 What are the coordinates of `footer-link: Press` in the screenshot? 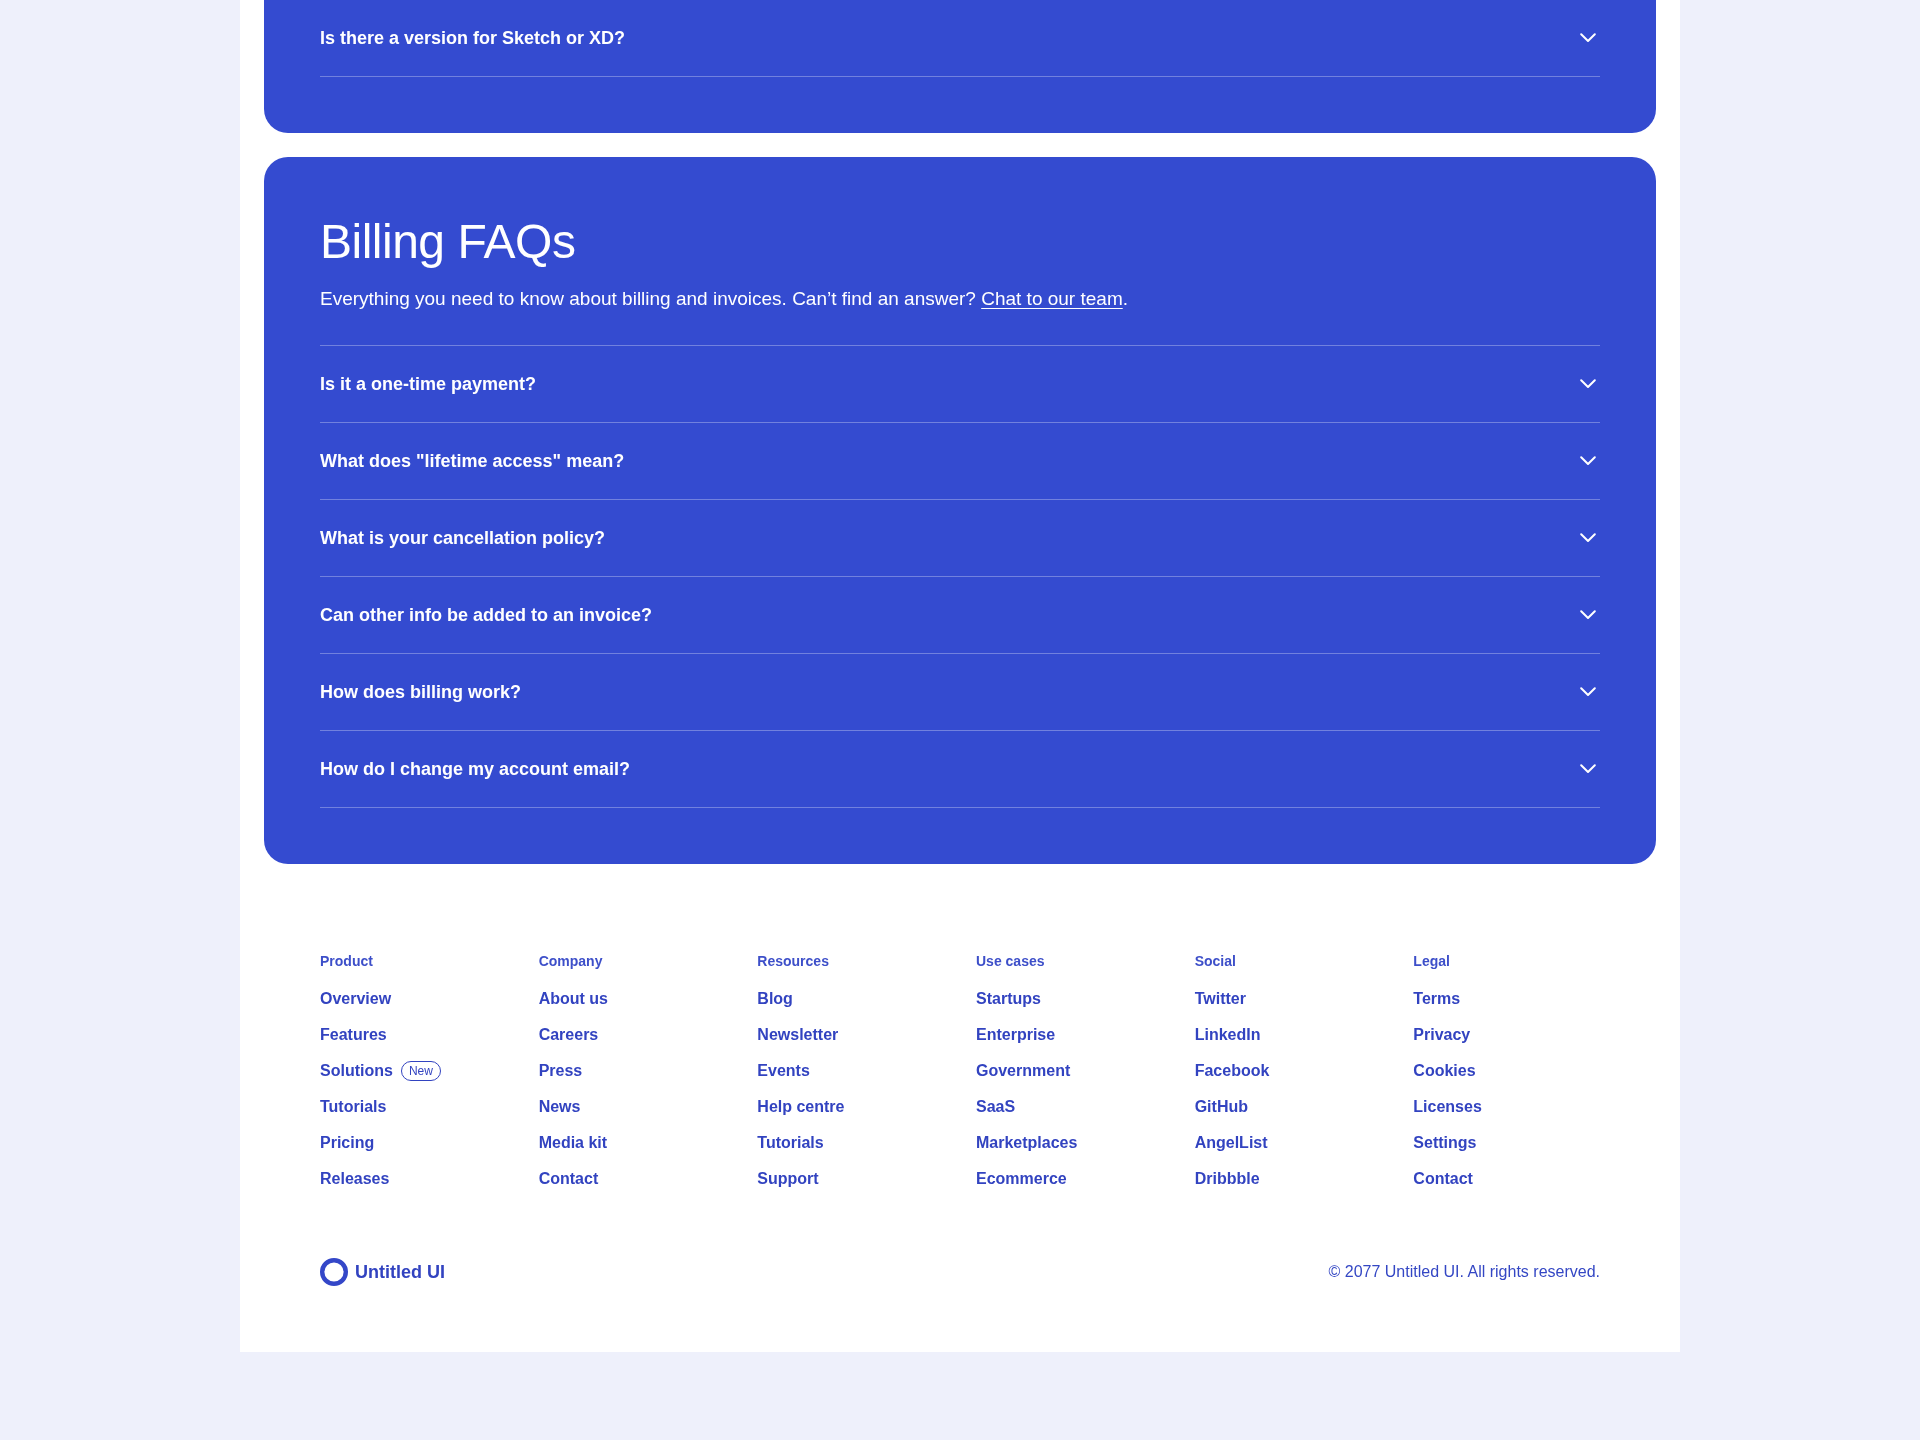 It's located at (560, 1071).